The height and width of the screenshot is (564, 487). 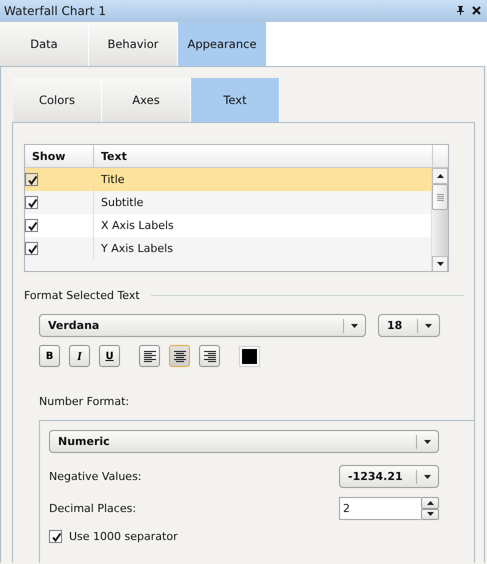 I want to click on color-picker, so click(x=249, y=356).